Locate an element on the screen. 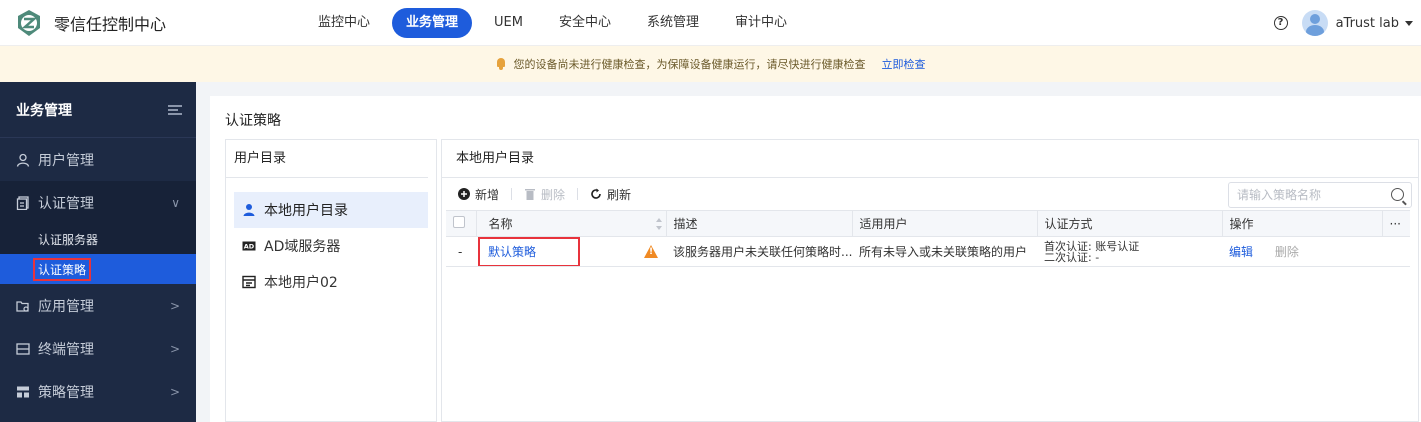  sidebar-item-label: 认证管理 is located at coordinates (66, 203).